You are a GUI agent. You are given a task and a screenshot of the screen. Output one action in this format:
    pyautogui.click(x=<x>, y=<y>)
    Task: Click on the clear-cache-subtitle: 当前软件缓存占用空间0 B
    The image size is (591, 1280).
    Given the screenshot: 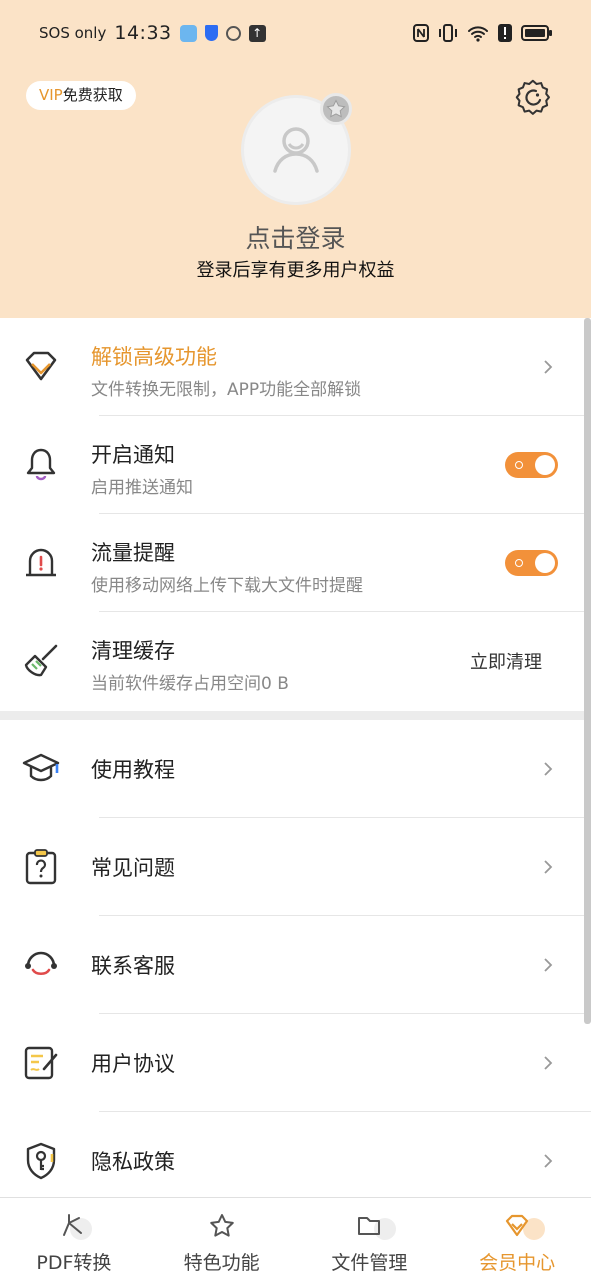 What is the action you would take?
    pyautogui.click(x=190, y=684)
    